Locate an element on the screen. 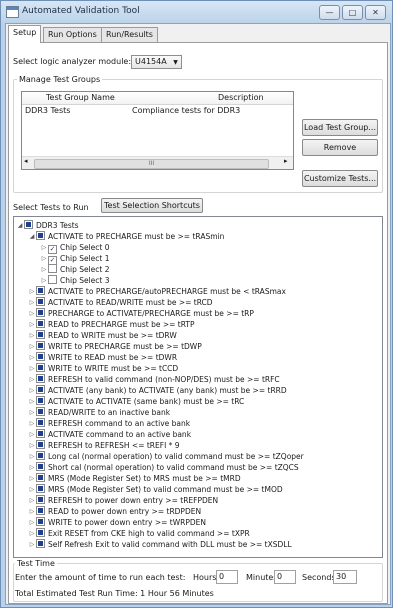 Image resolution: width=393 pixels, height=608 pixels. tree-item: ▷ READ/WRITE to an inactive bank is located at coordinates (99, 412).